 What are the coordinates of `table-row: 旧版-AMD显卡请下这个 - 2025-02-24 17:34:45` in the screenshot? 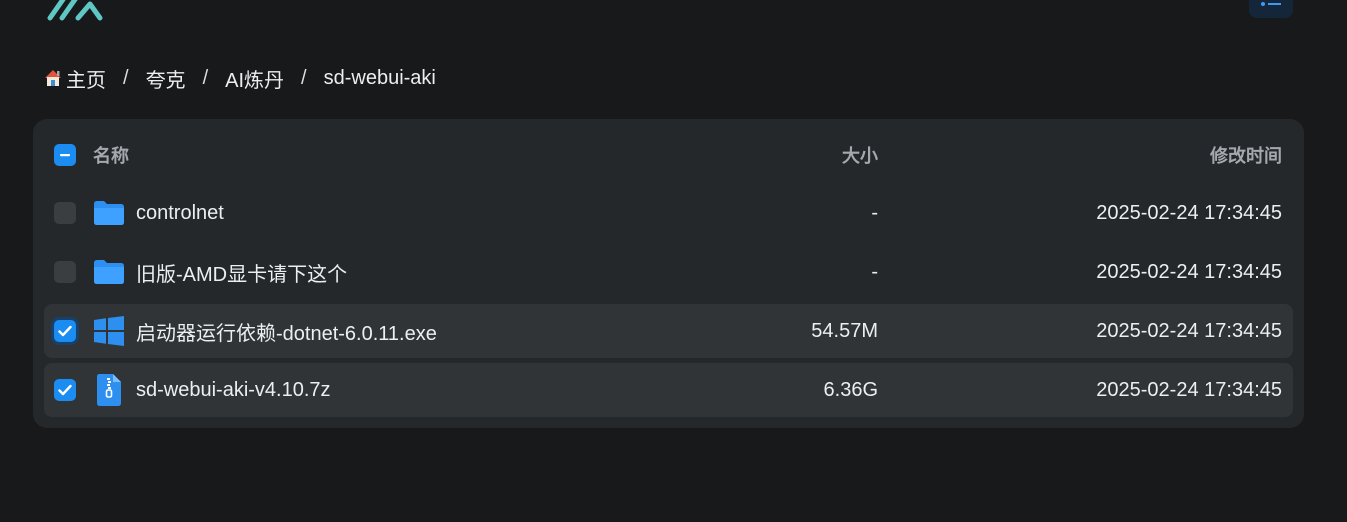 It's located at (668, 272).